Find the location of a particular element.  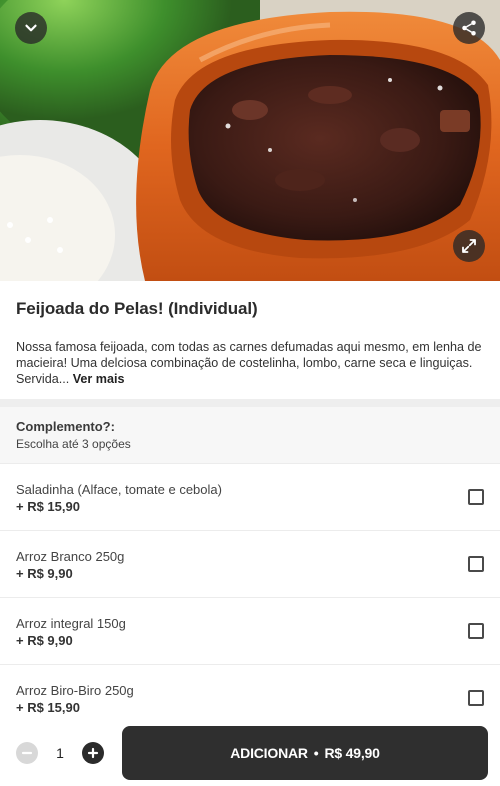

quantity-stepper: 1 is located at coordinates (60, 753).